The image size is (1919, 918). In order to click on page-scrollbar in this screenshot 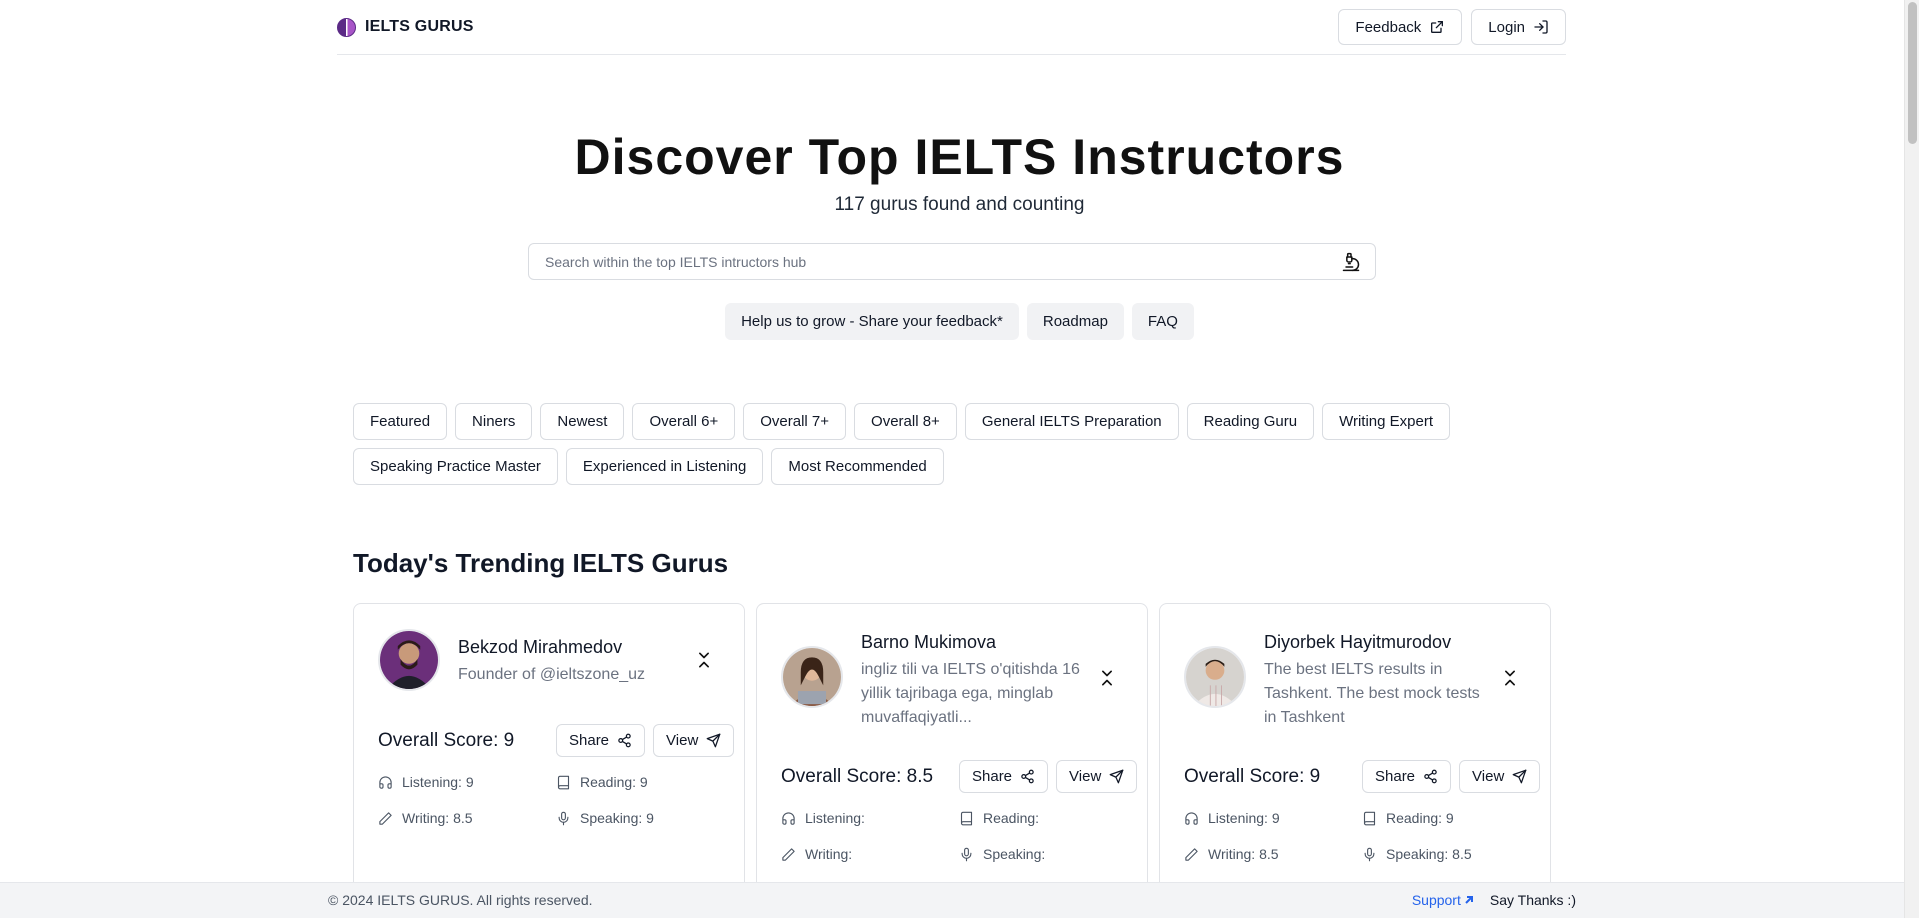, I will do `click(1911, 459)`.